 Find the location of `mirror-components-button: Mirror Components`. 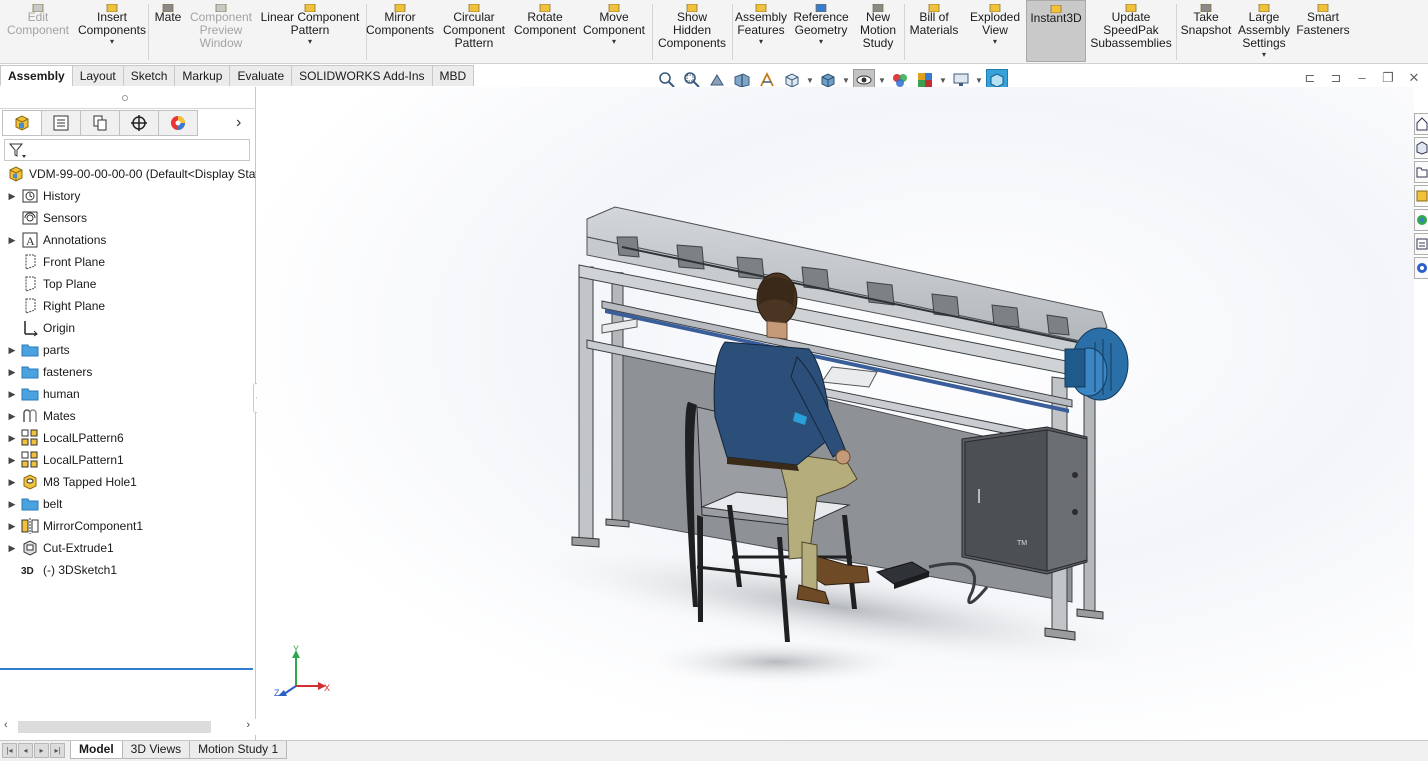

mirror-components-button: Mirror Components is located at coordinates (400, 31).